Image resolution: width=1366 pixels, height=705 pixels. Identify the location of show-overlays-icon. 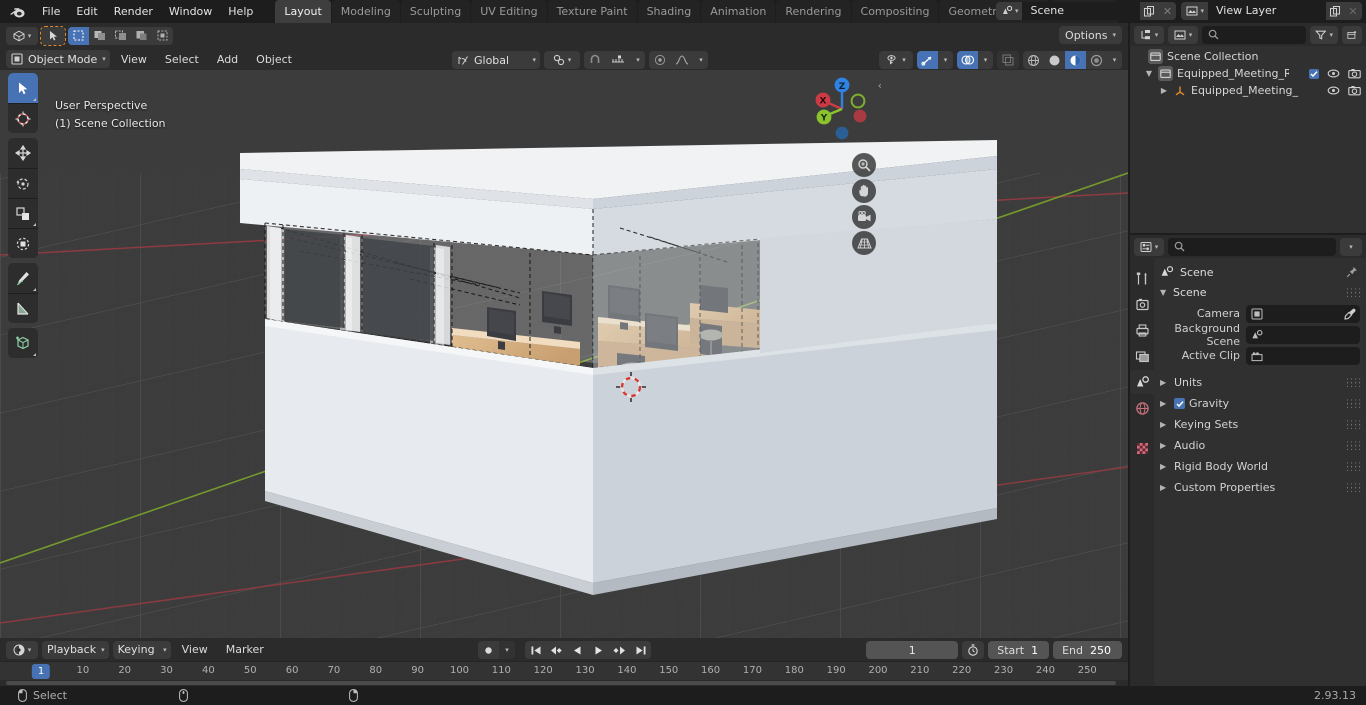
(967, 60).